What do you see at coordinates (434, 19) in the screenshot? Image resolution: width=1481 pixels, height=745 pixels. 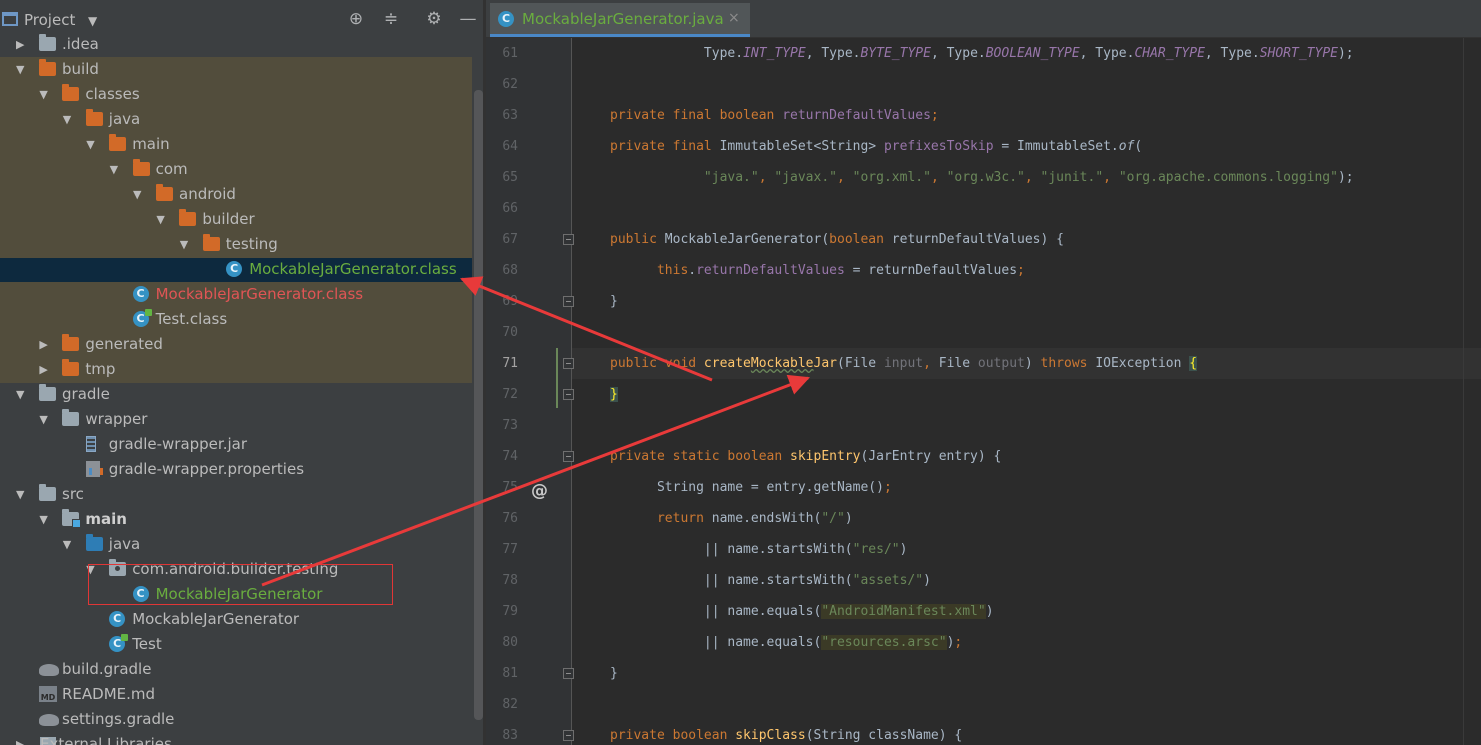 I see `settings-gear-icon: ⚙` at bounding box center [434, 19].